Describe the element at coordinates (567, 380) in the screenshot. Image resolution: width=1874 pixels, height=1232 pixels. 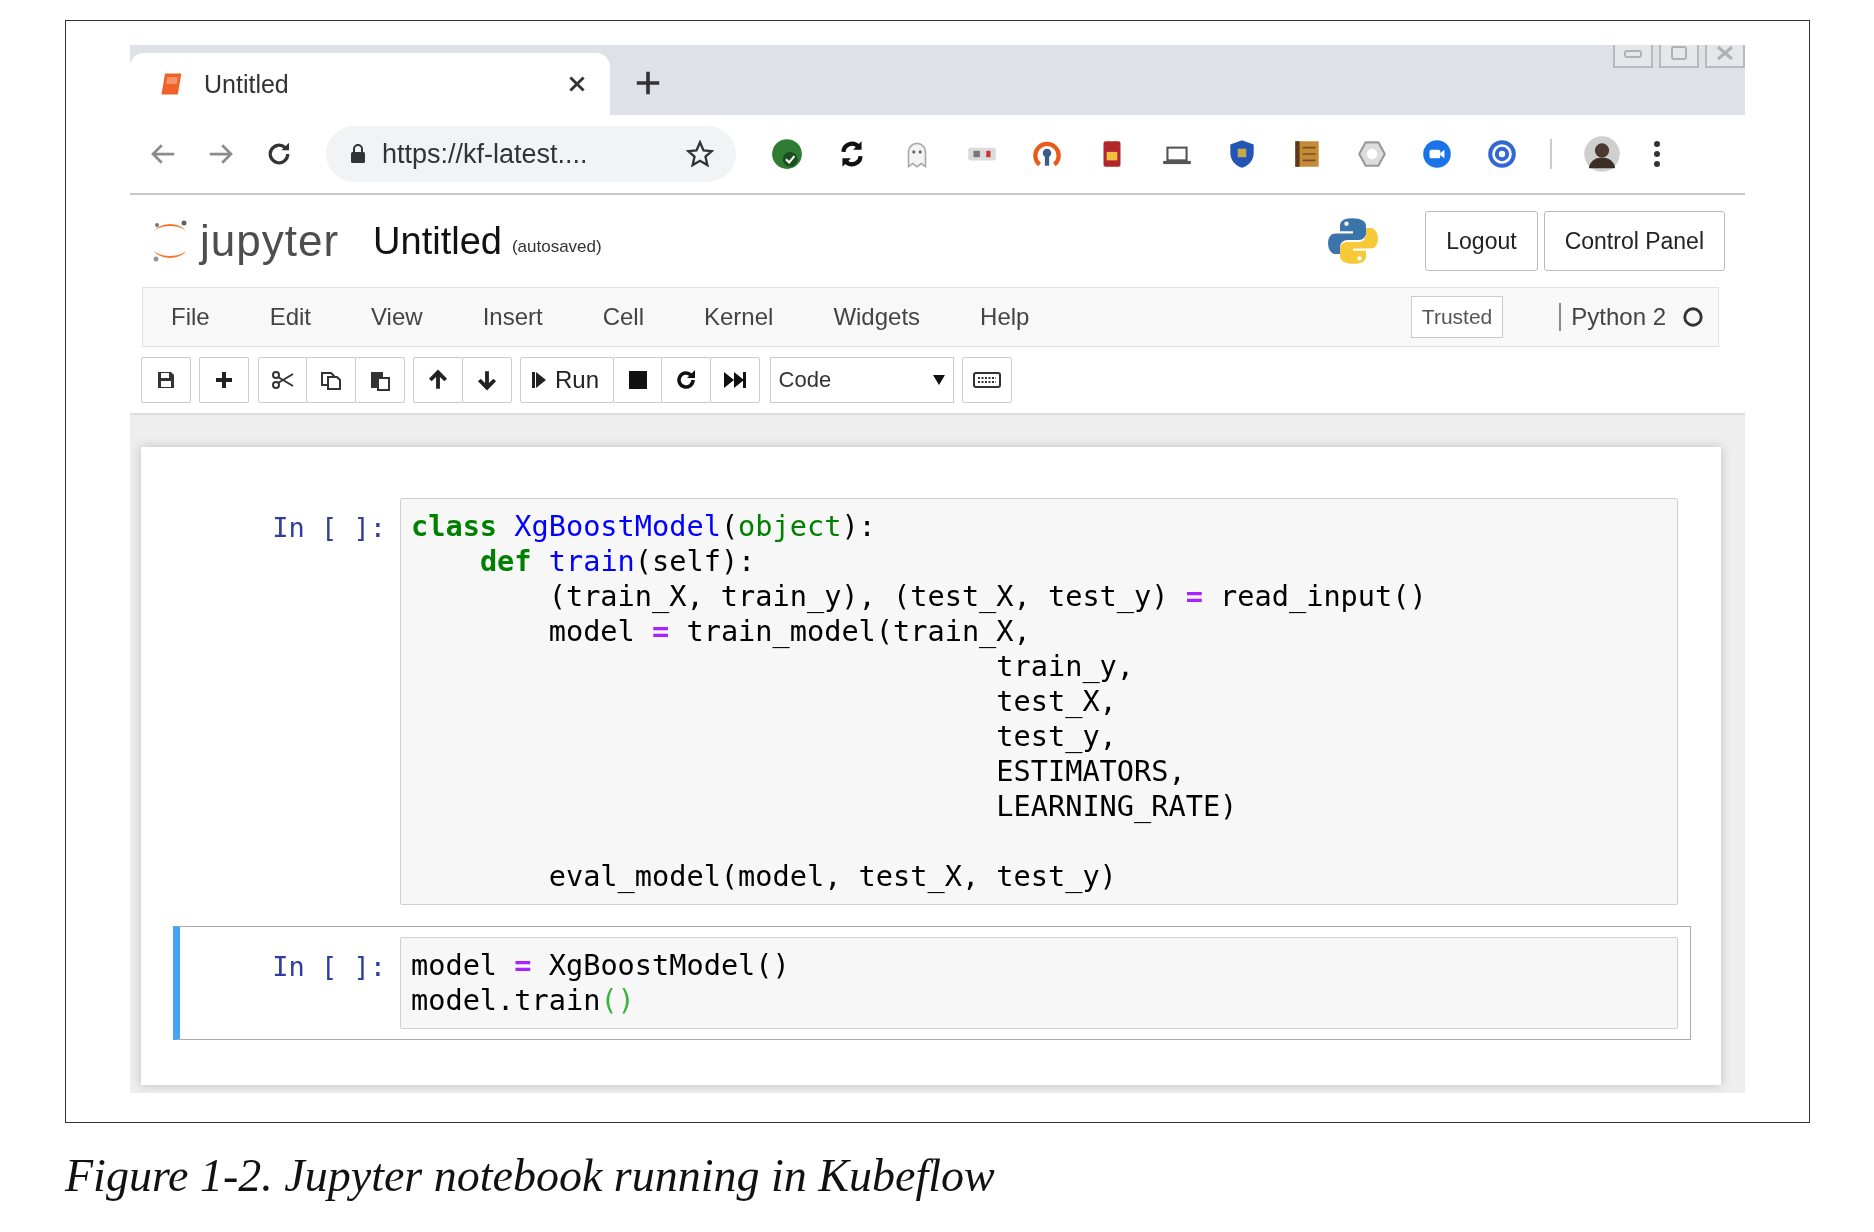
I see `run-button: Run` at that location.